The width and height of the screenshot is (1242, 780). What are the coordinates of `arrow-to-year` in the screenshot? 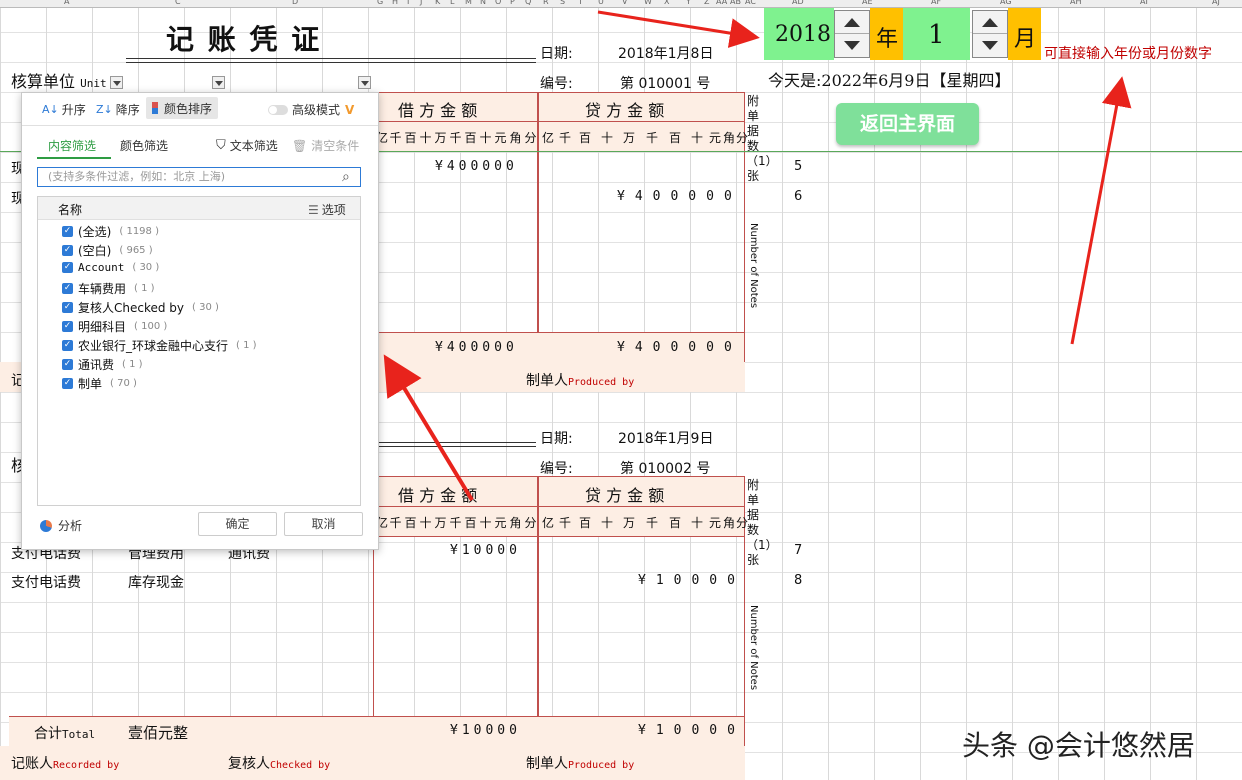 It's located at (678, 29).